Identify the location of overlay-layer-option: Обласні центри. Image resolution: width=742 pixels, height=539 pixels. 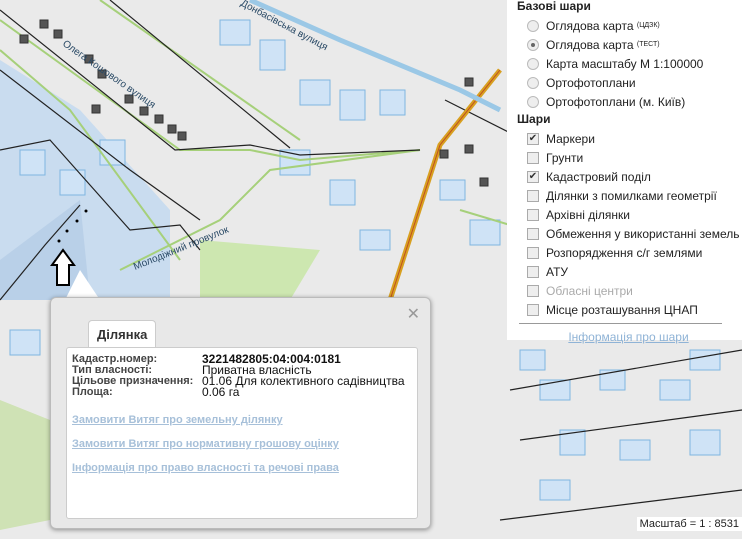
(628, 290).